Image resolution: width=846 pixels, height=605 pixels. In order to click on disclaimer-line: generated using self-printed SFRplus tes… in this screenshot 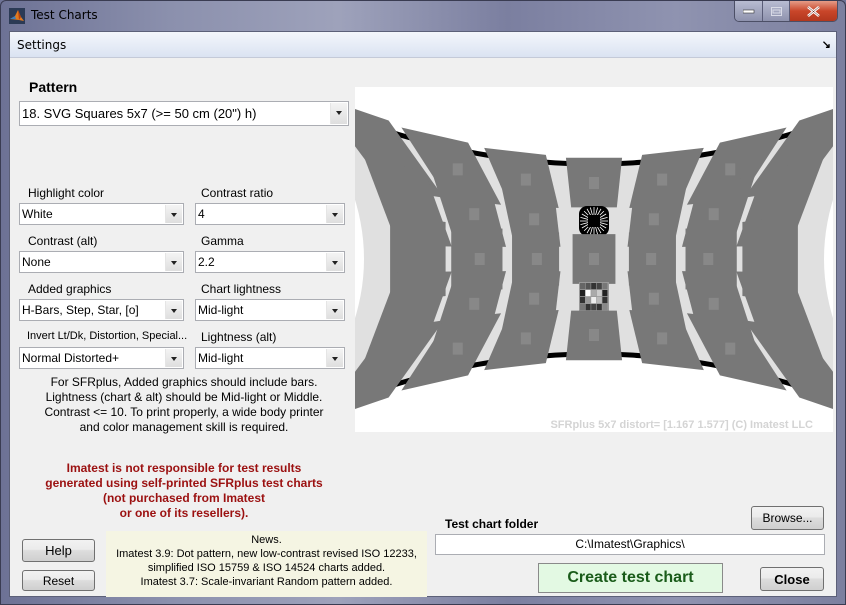, I will do `click(184, 483)`.